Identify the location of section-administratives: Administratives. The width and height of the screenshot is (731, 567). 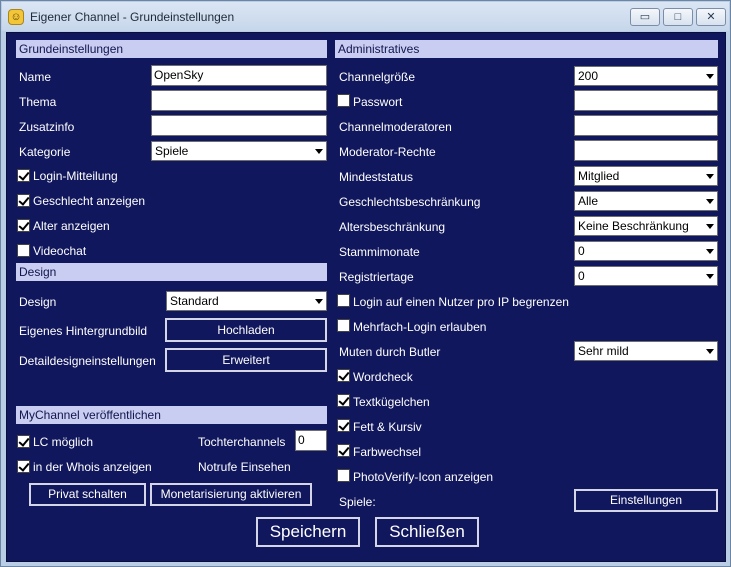
(526, 49).